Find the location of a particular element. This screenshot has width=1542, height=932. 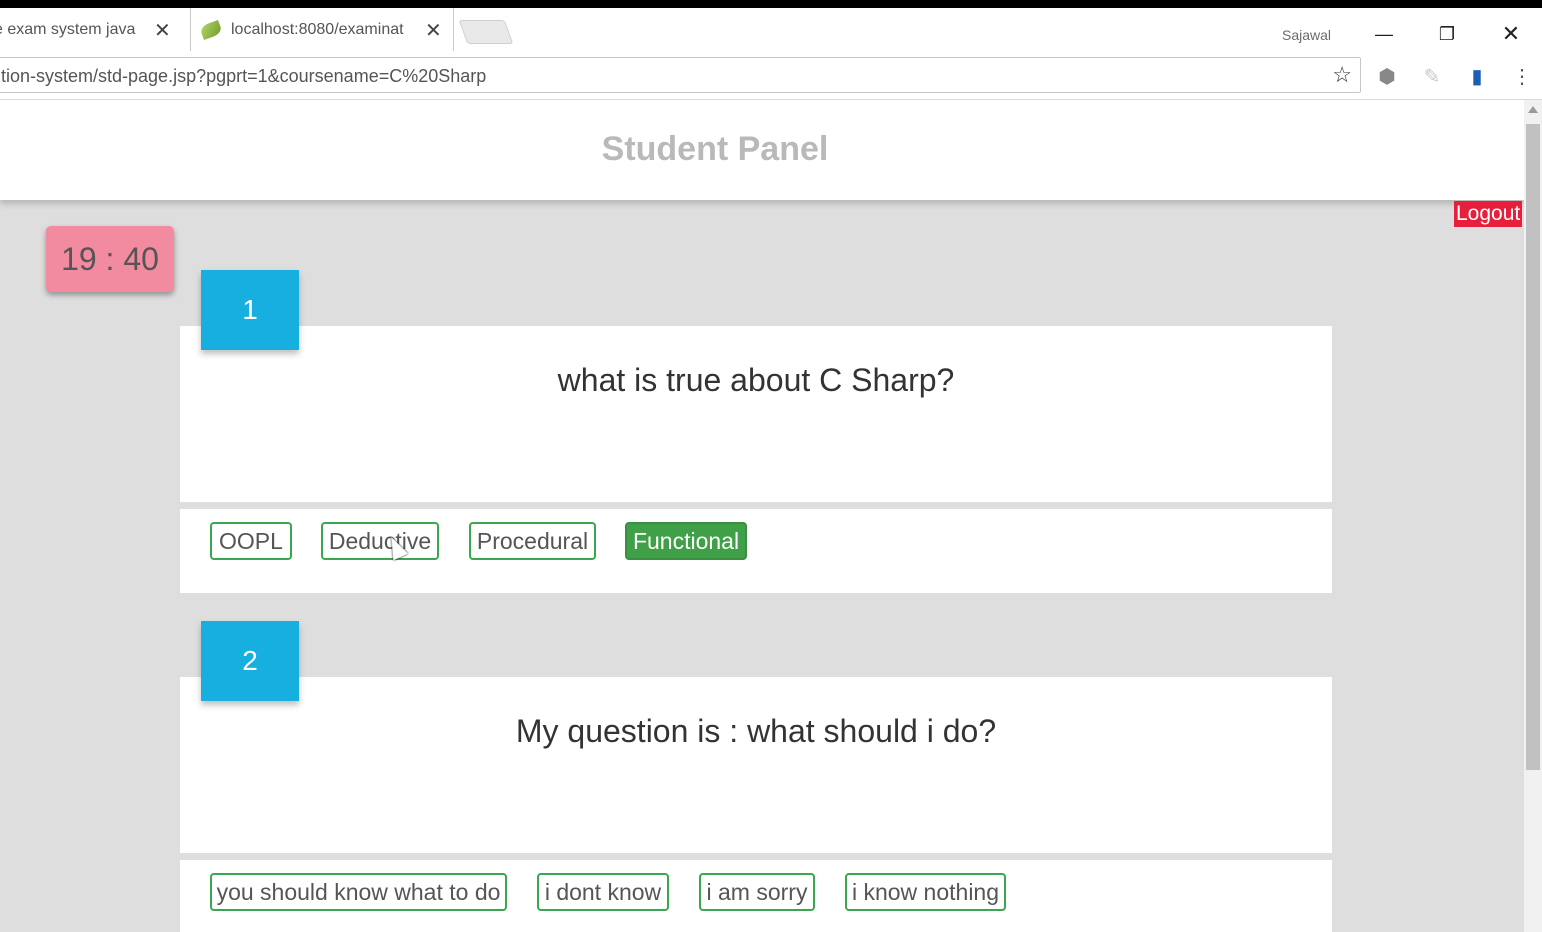

extension-chat-icon: ✎ is located at coordinates (1432, 76).